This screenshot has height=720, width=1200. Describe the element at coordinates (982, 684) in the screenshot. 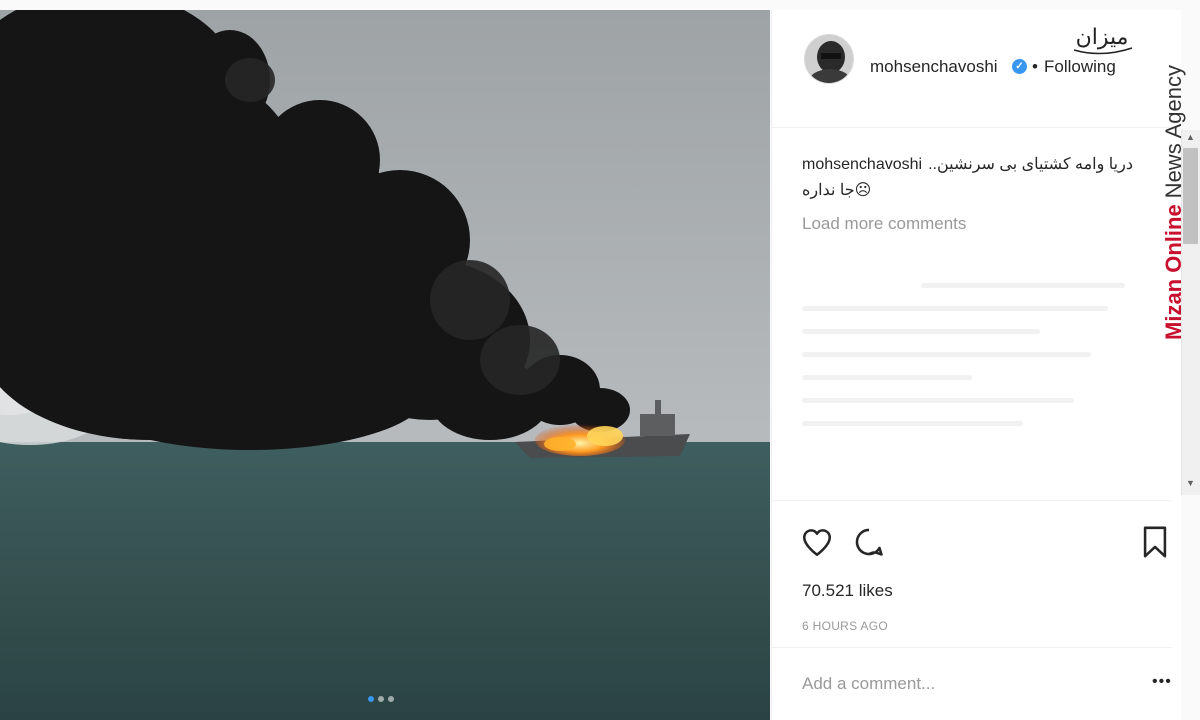

I see `add-comment-input` at that location.